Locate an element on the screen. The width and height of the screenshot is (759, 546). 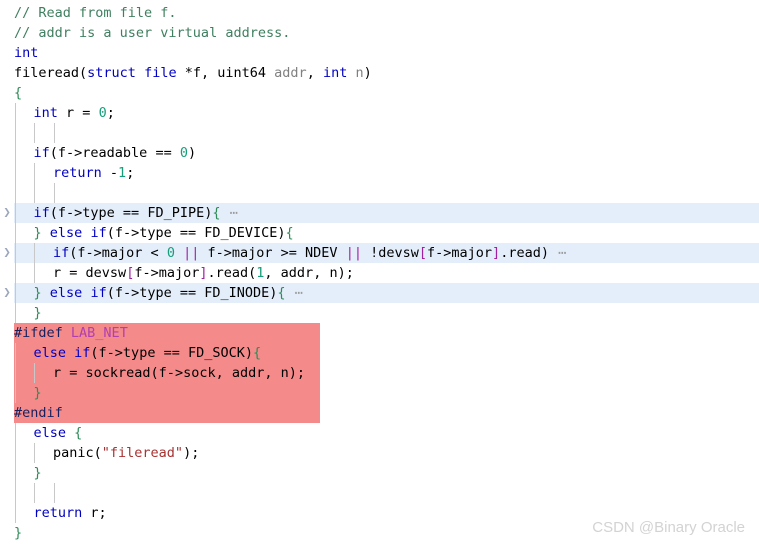
code-line: if(f->readable == 0) is located at coordinates (379, 153).